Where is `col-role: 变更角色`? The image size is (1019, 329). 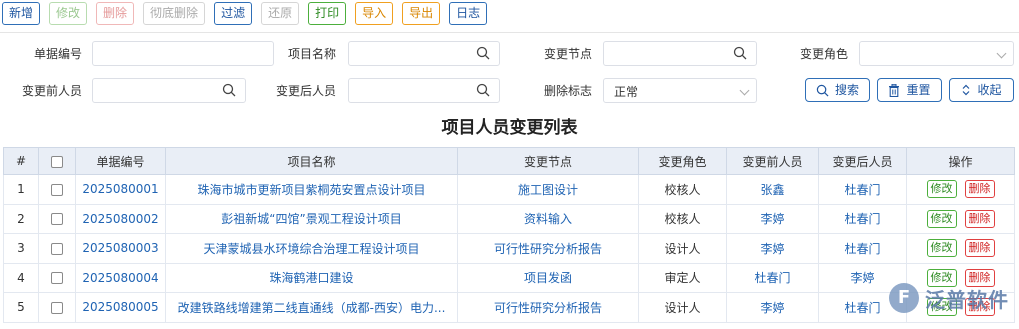
col-role: 变更角色 is located at coordinates (682, 161).